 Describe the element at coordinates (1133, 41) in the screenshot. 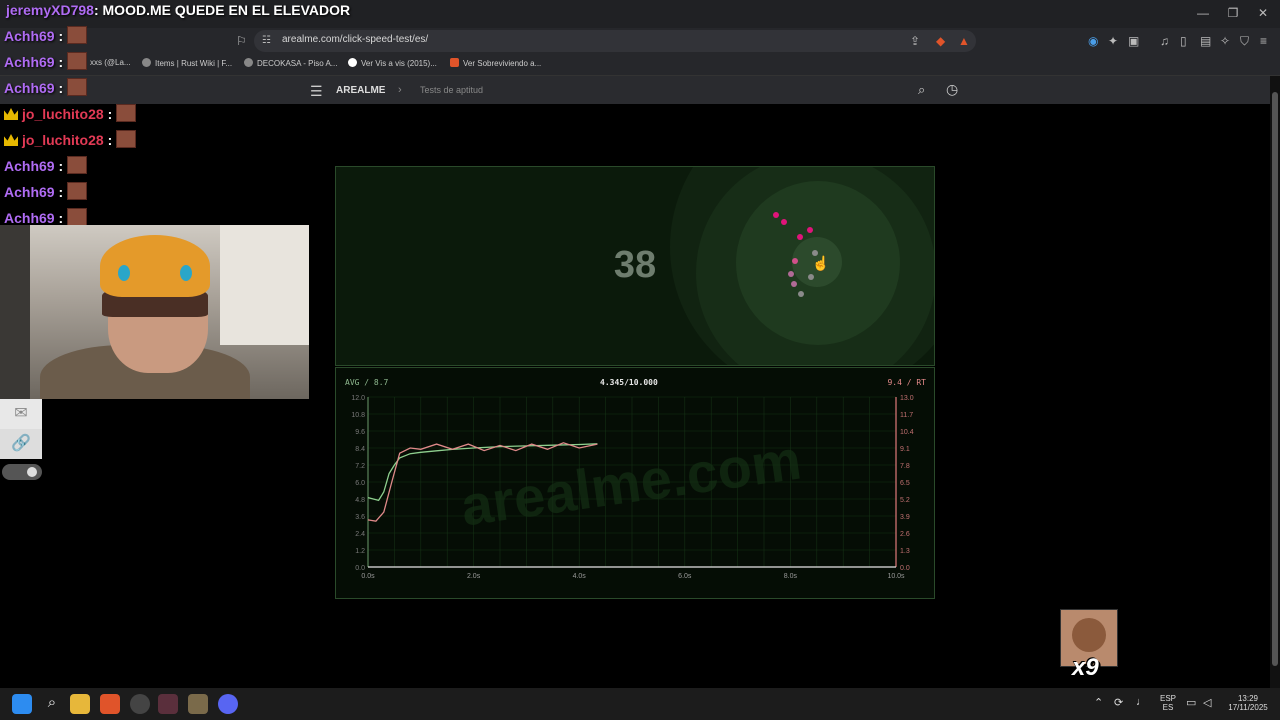

I see `screenshot-icon: ▣` at that location.